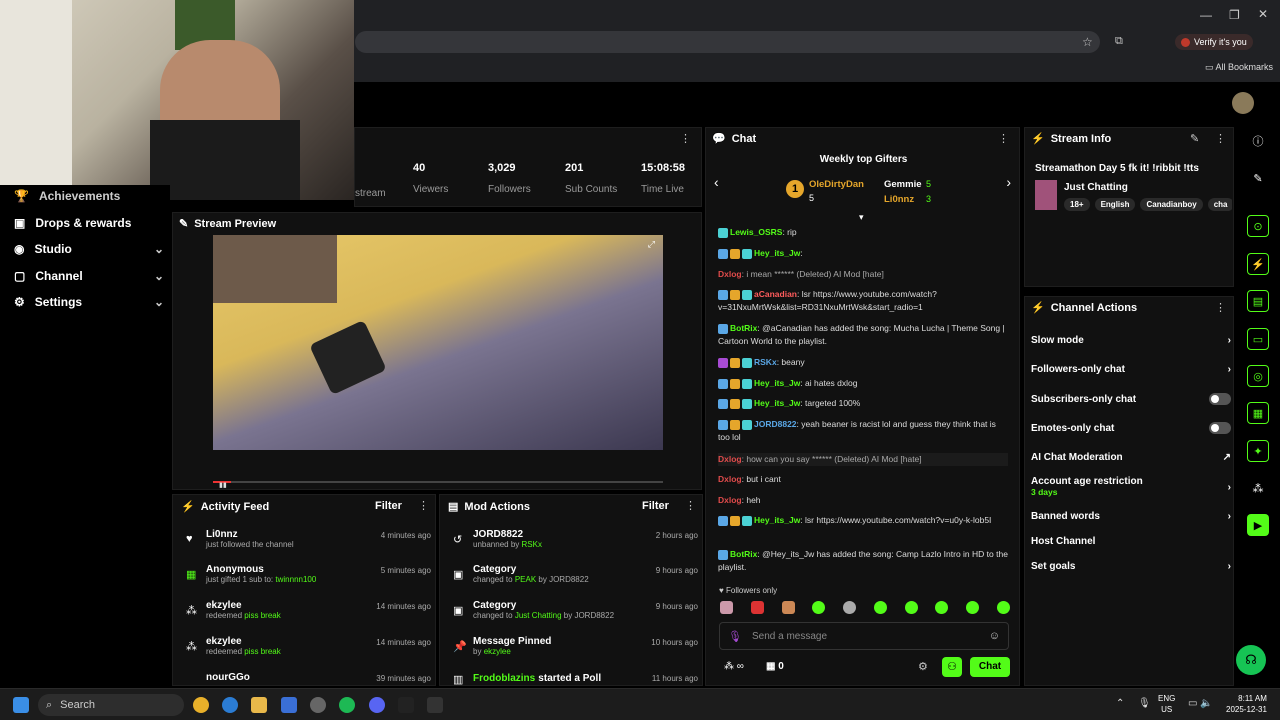  Describe the element at coordinates (1243, 103) in the screenshot. I see `avatar` at that location.